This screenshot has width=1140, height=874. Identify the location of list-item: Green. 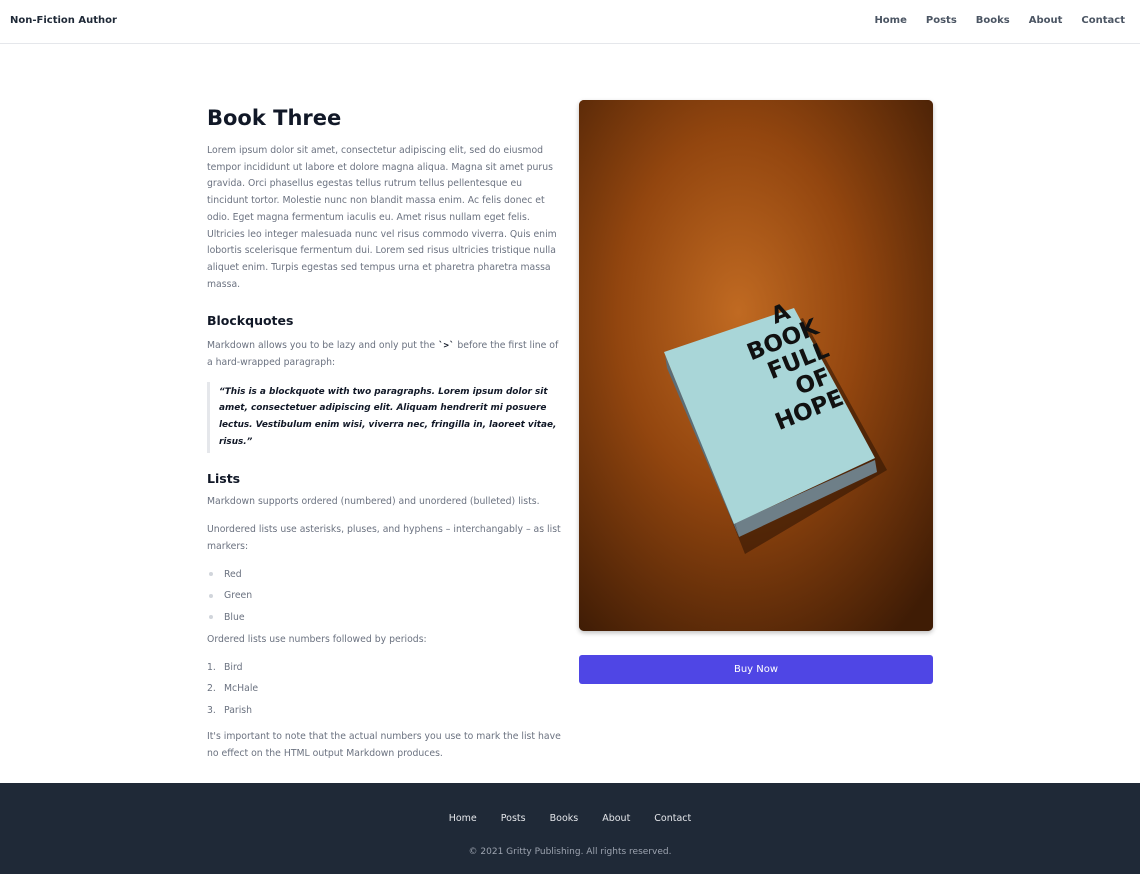
(384, 595).